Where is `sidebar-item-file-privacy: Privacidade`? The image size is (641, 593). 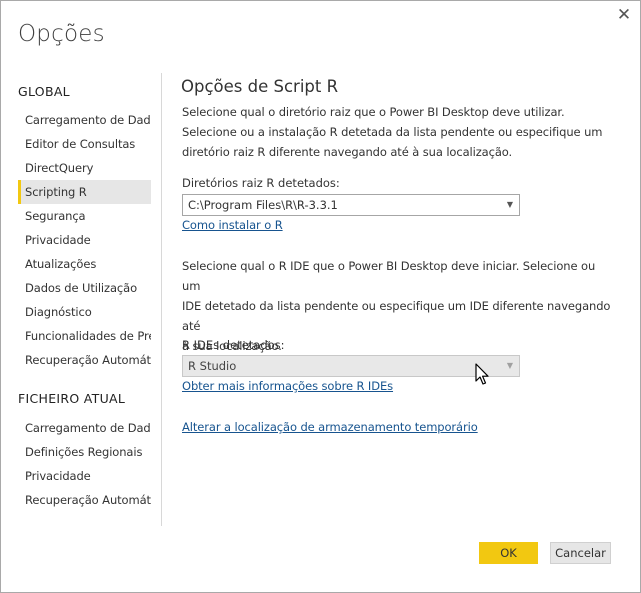
sidebar-item-file-privacy: Privacidade is located at coordinates (84, 476).